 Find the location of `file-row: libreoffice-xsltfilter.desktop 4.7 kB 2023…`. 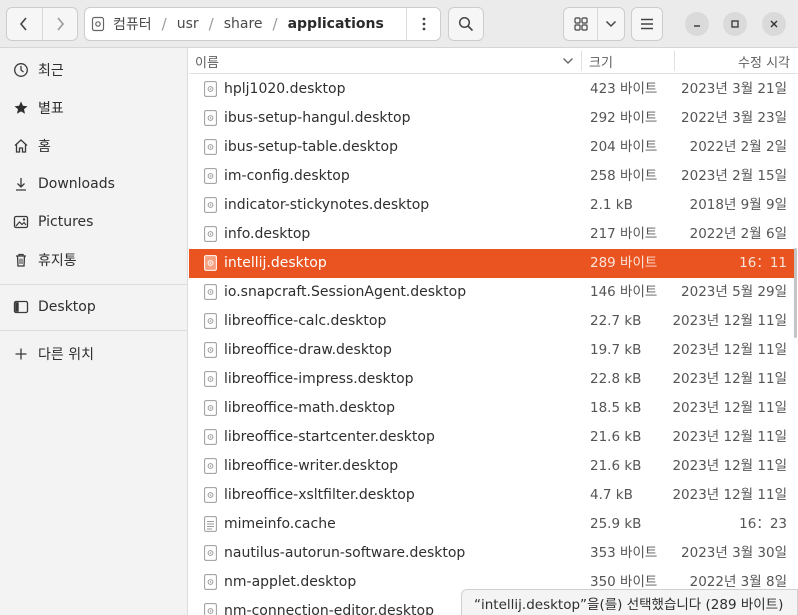

file-row: libreoffice-xsltfilter.desktop 4.7 kB 2023… is located at coordinates (492, 495).